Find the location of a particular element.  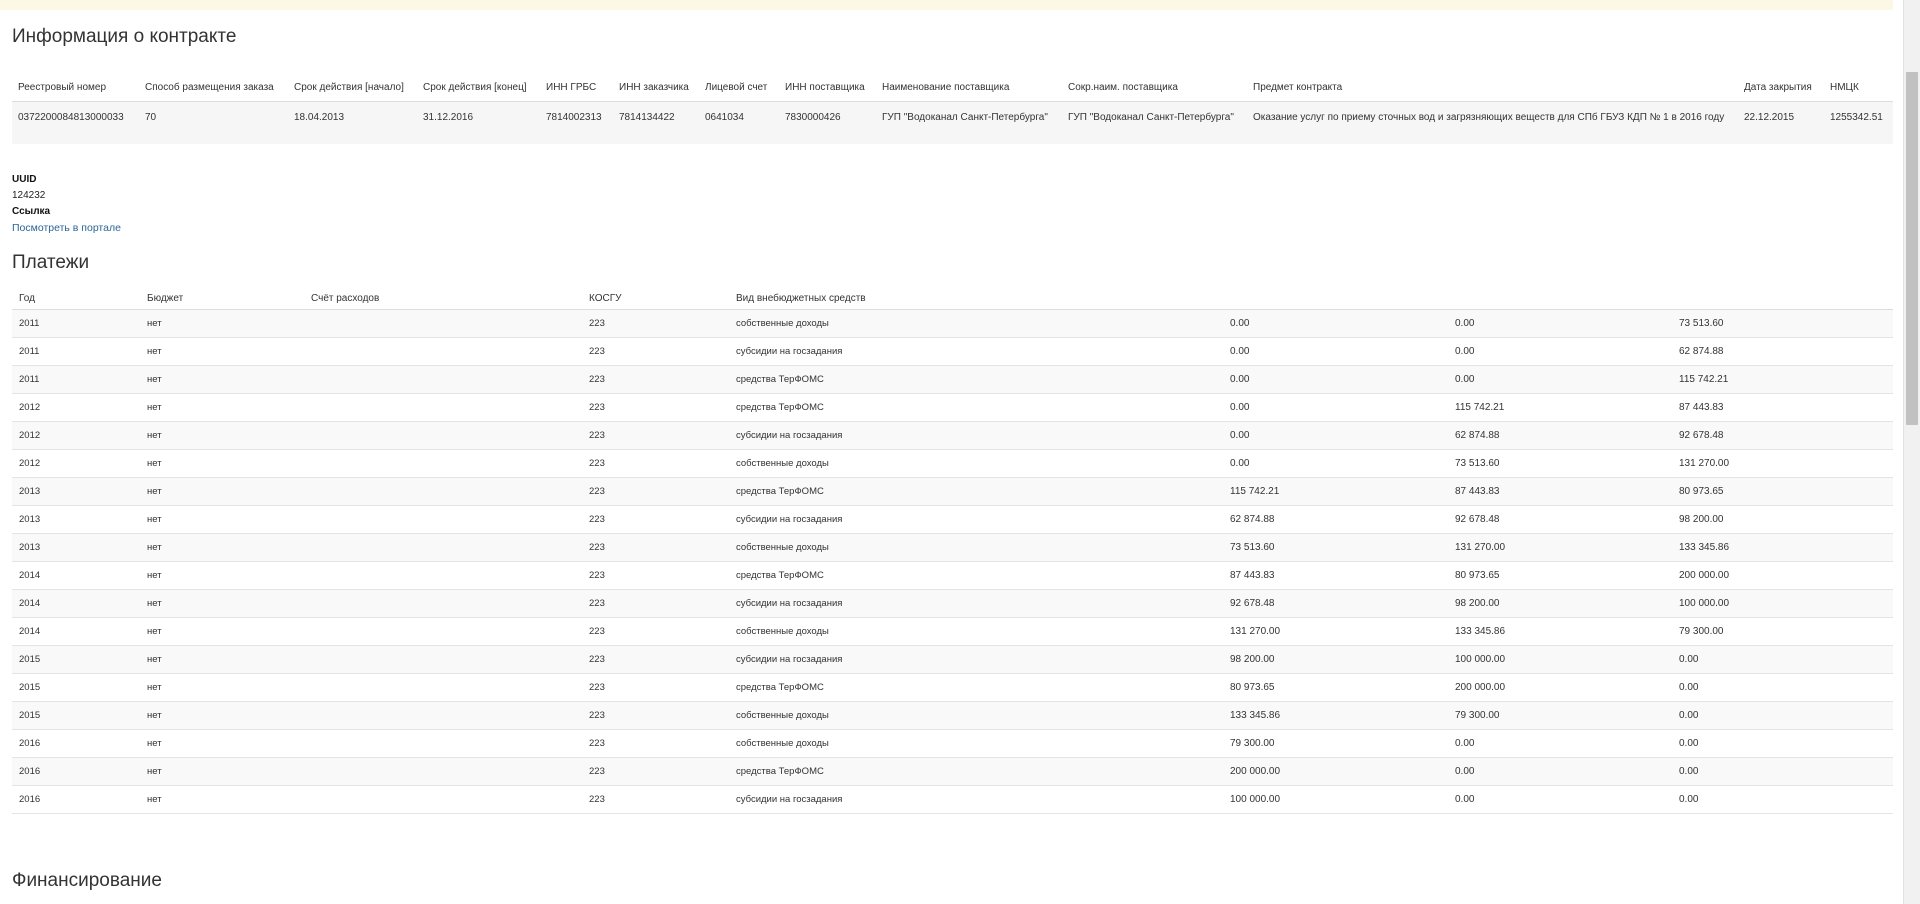

cell-amount-1: 79 300.00 is located at coordinates (1335, 743).